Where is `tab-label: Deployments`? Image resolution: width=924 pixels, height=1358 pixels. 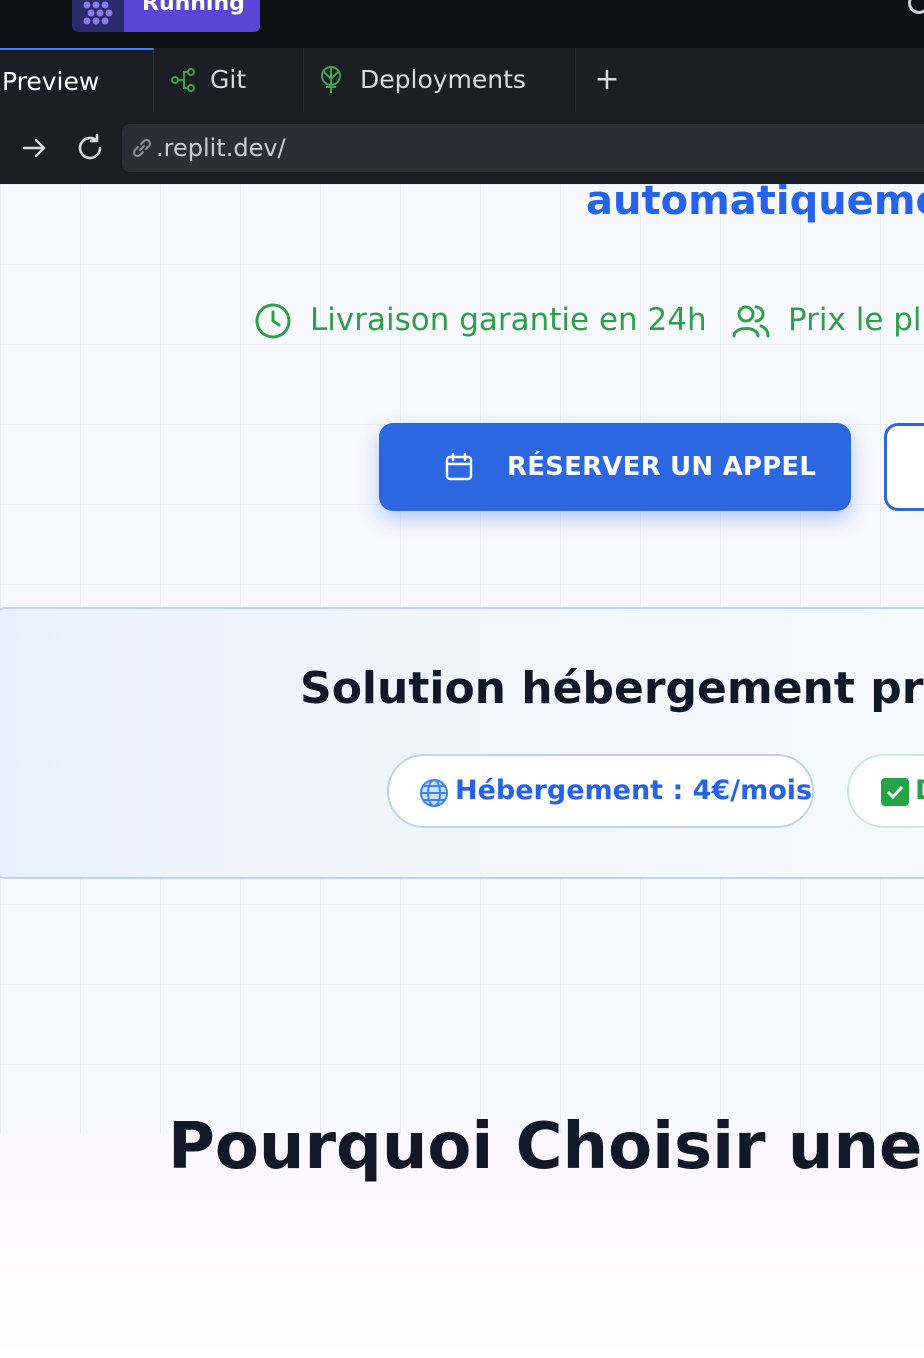 tab-label: Deployments is located at coordinates (443, 79).